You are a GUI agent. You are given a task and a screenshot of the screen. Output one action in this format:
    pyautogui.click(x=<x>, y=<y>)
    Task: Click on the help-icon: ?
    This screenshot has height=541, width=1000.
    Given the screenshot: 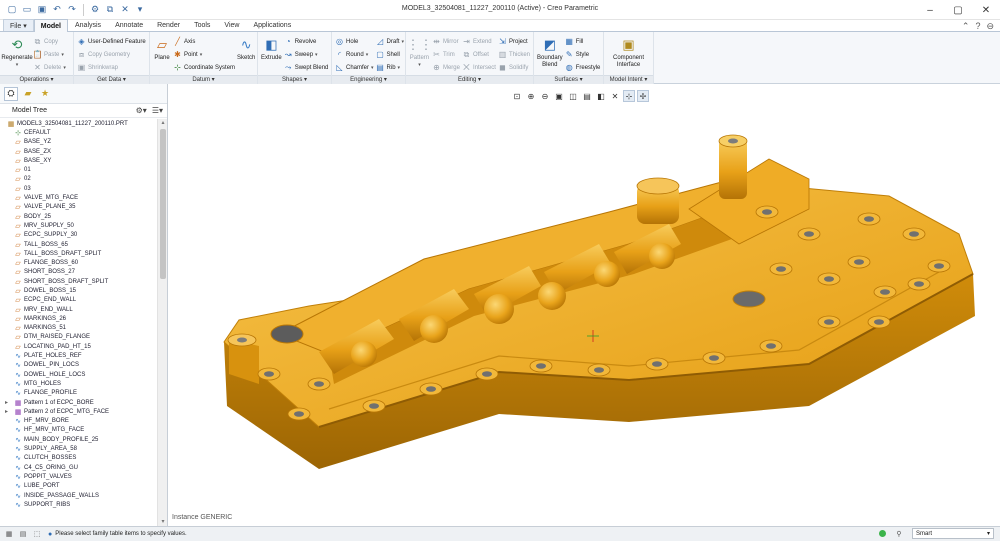 What is the action you would take?
    pyautogui.click(x=977, y=26)
    